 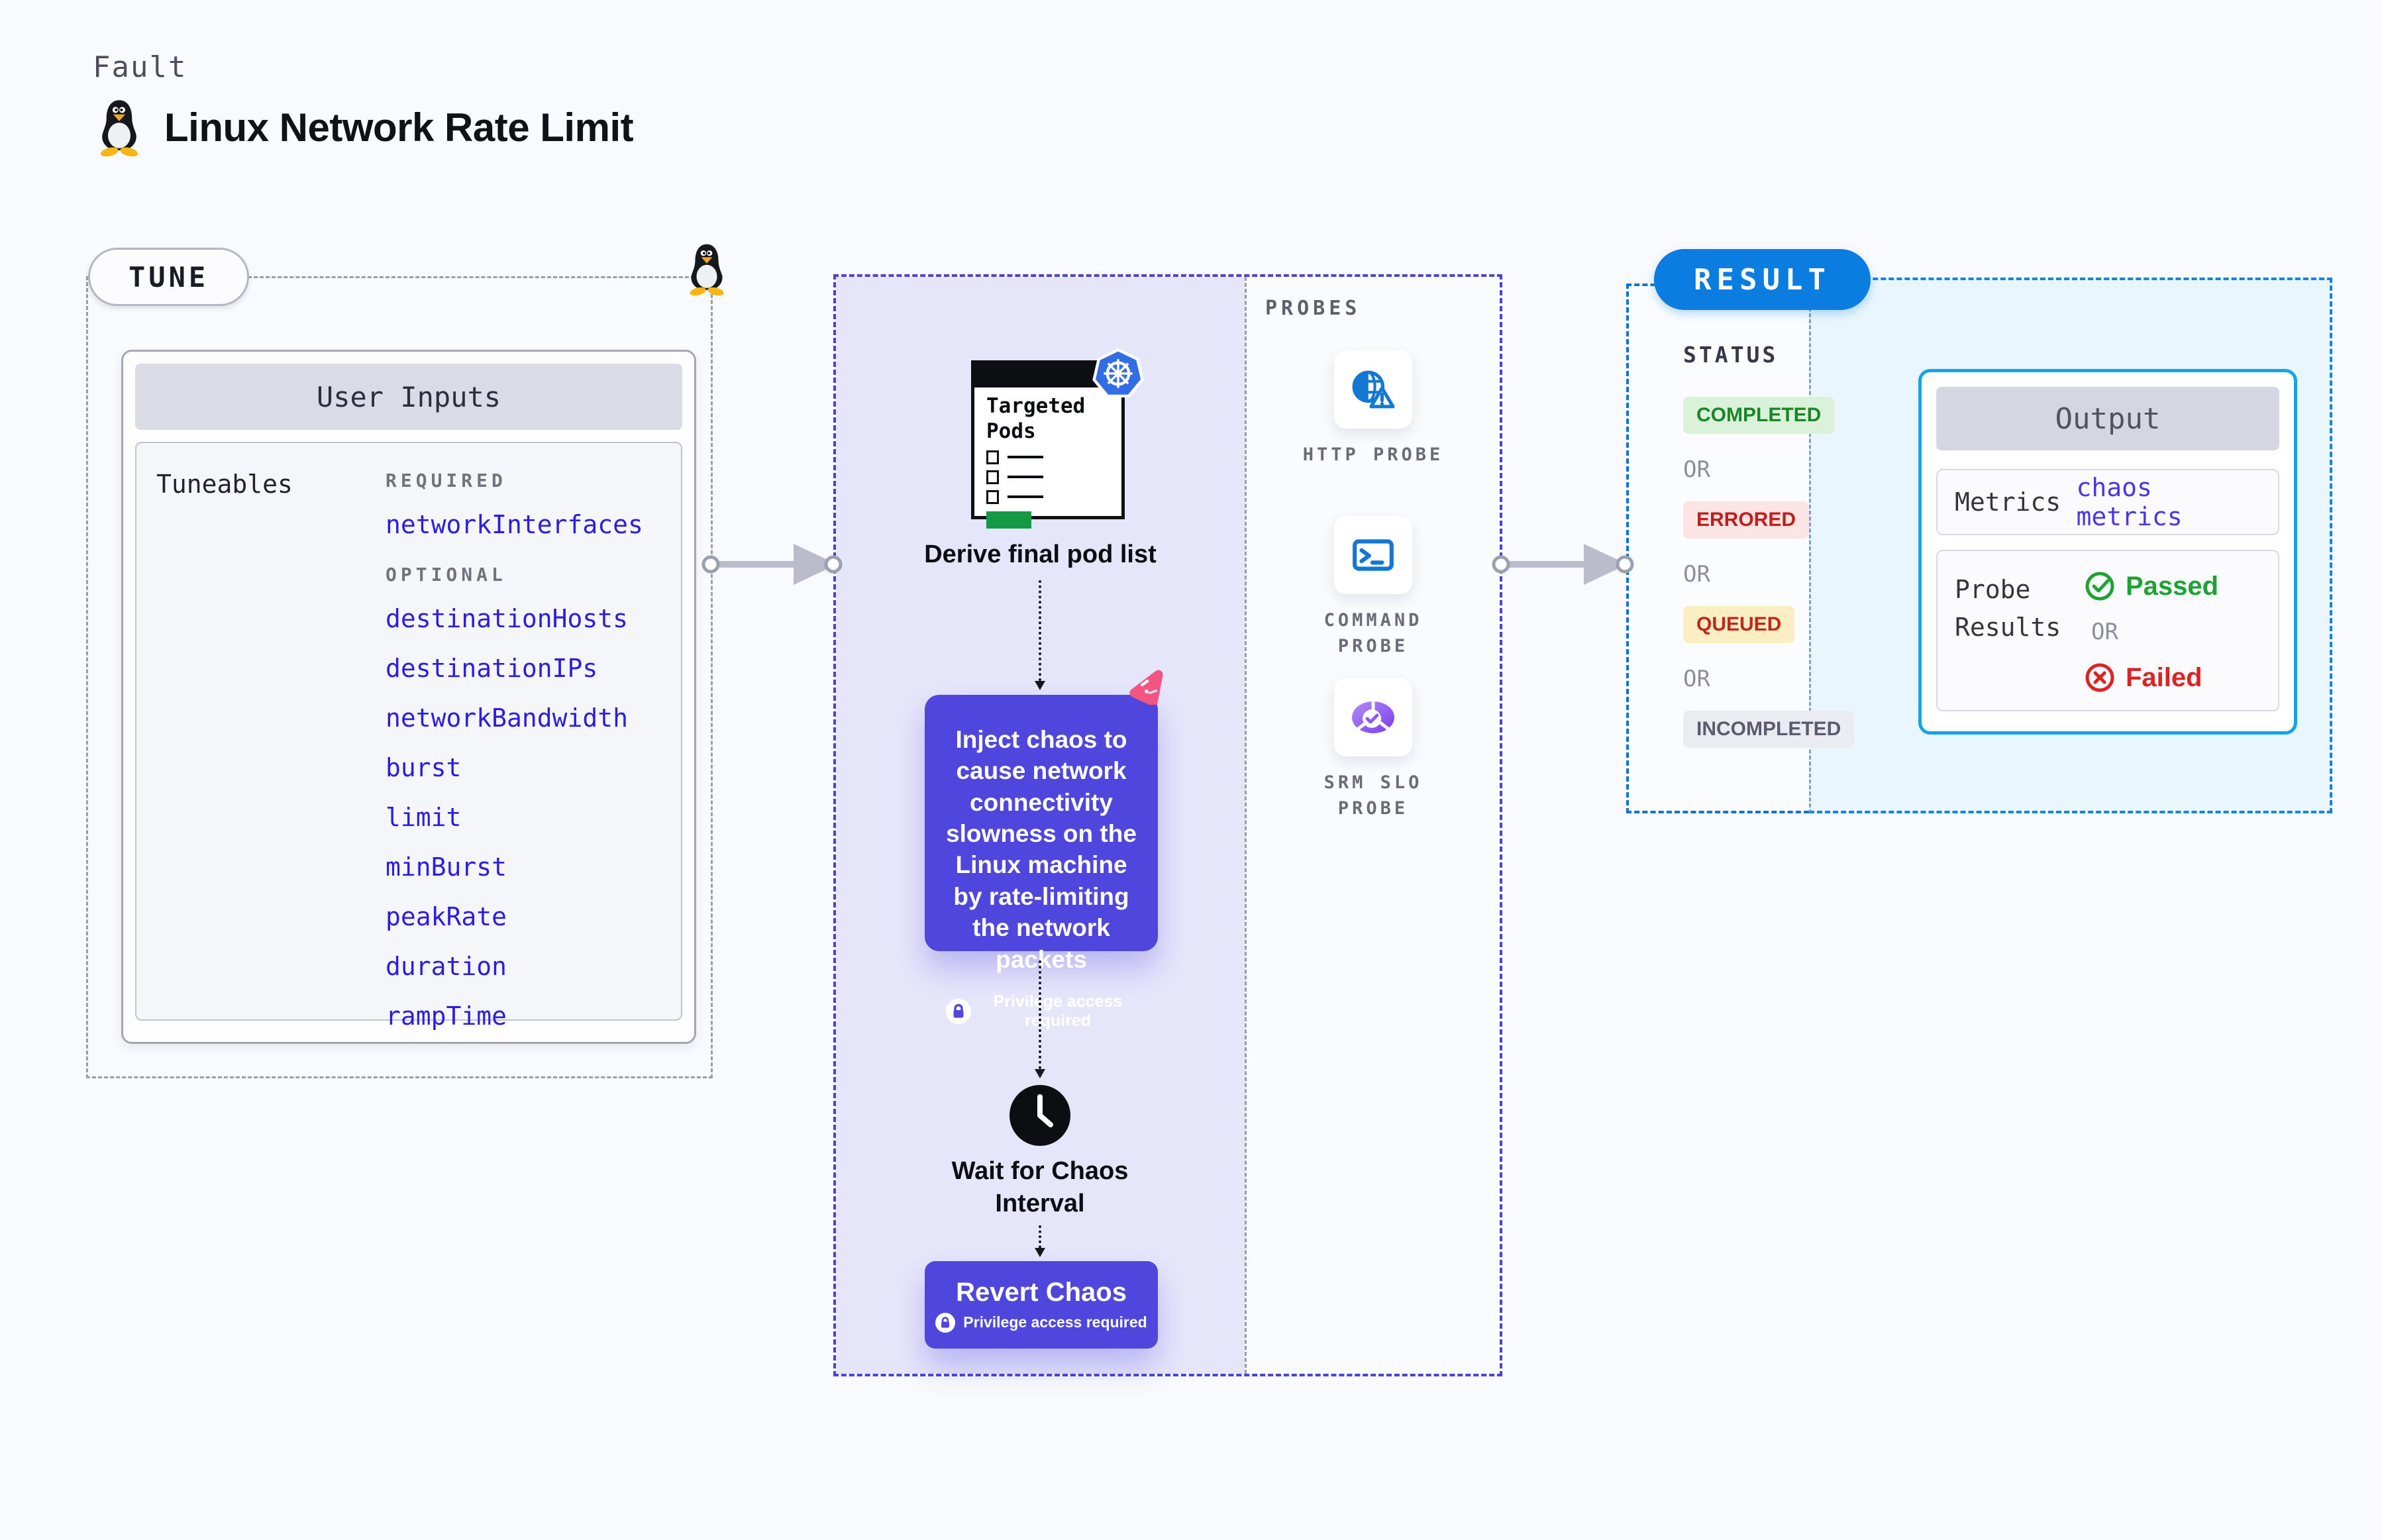 What do you see at coordinates (492, 669) in the screenshot?
I see `tuneable-item: destinationIPs` at bounding box center [492, 669].